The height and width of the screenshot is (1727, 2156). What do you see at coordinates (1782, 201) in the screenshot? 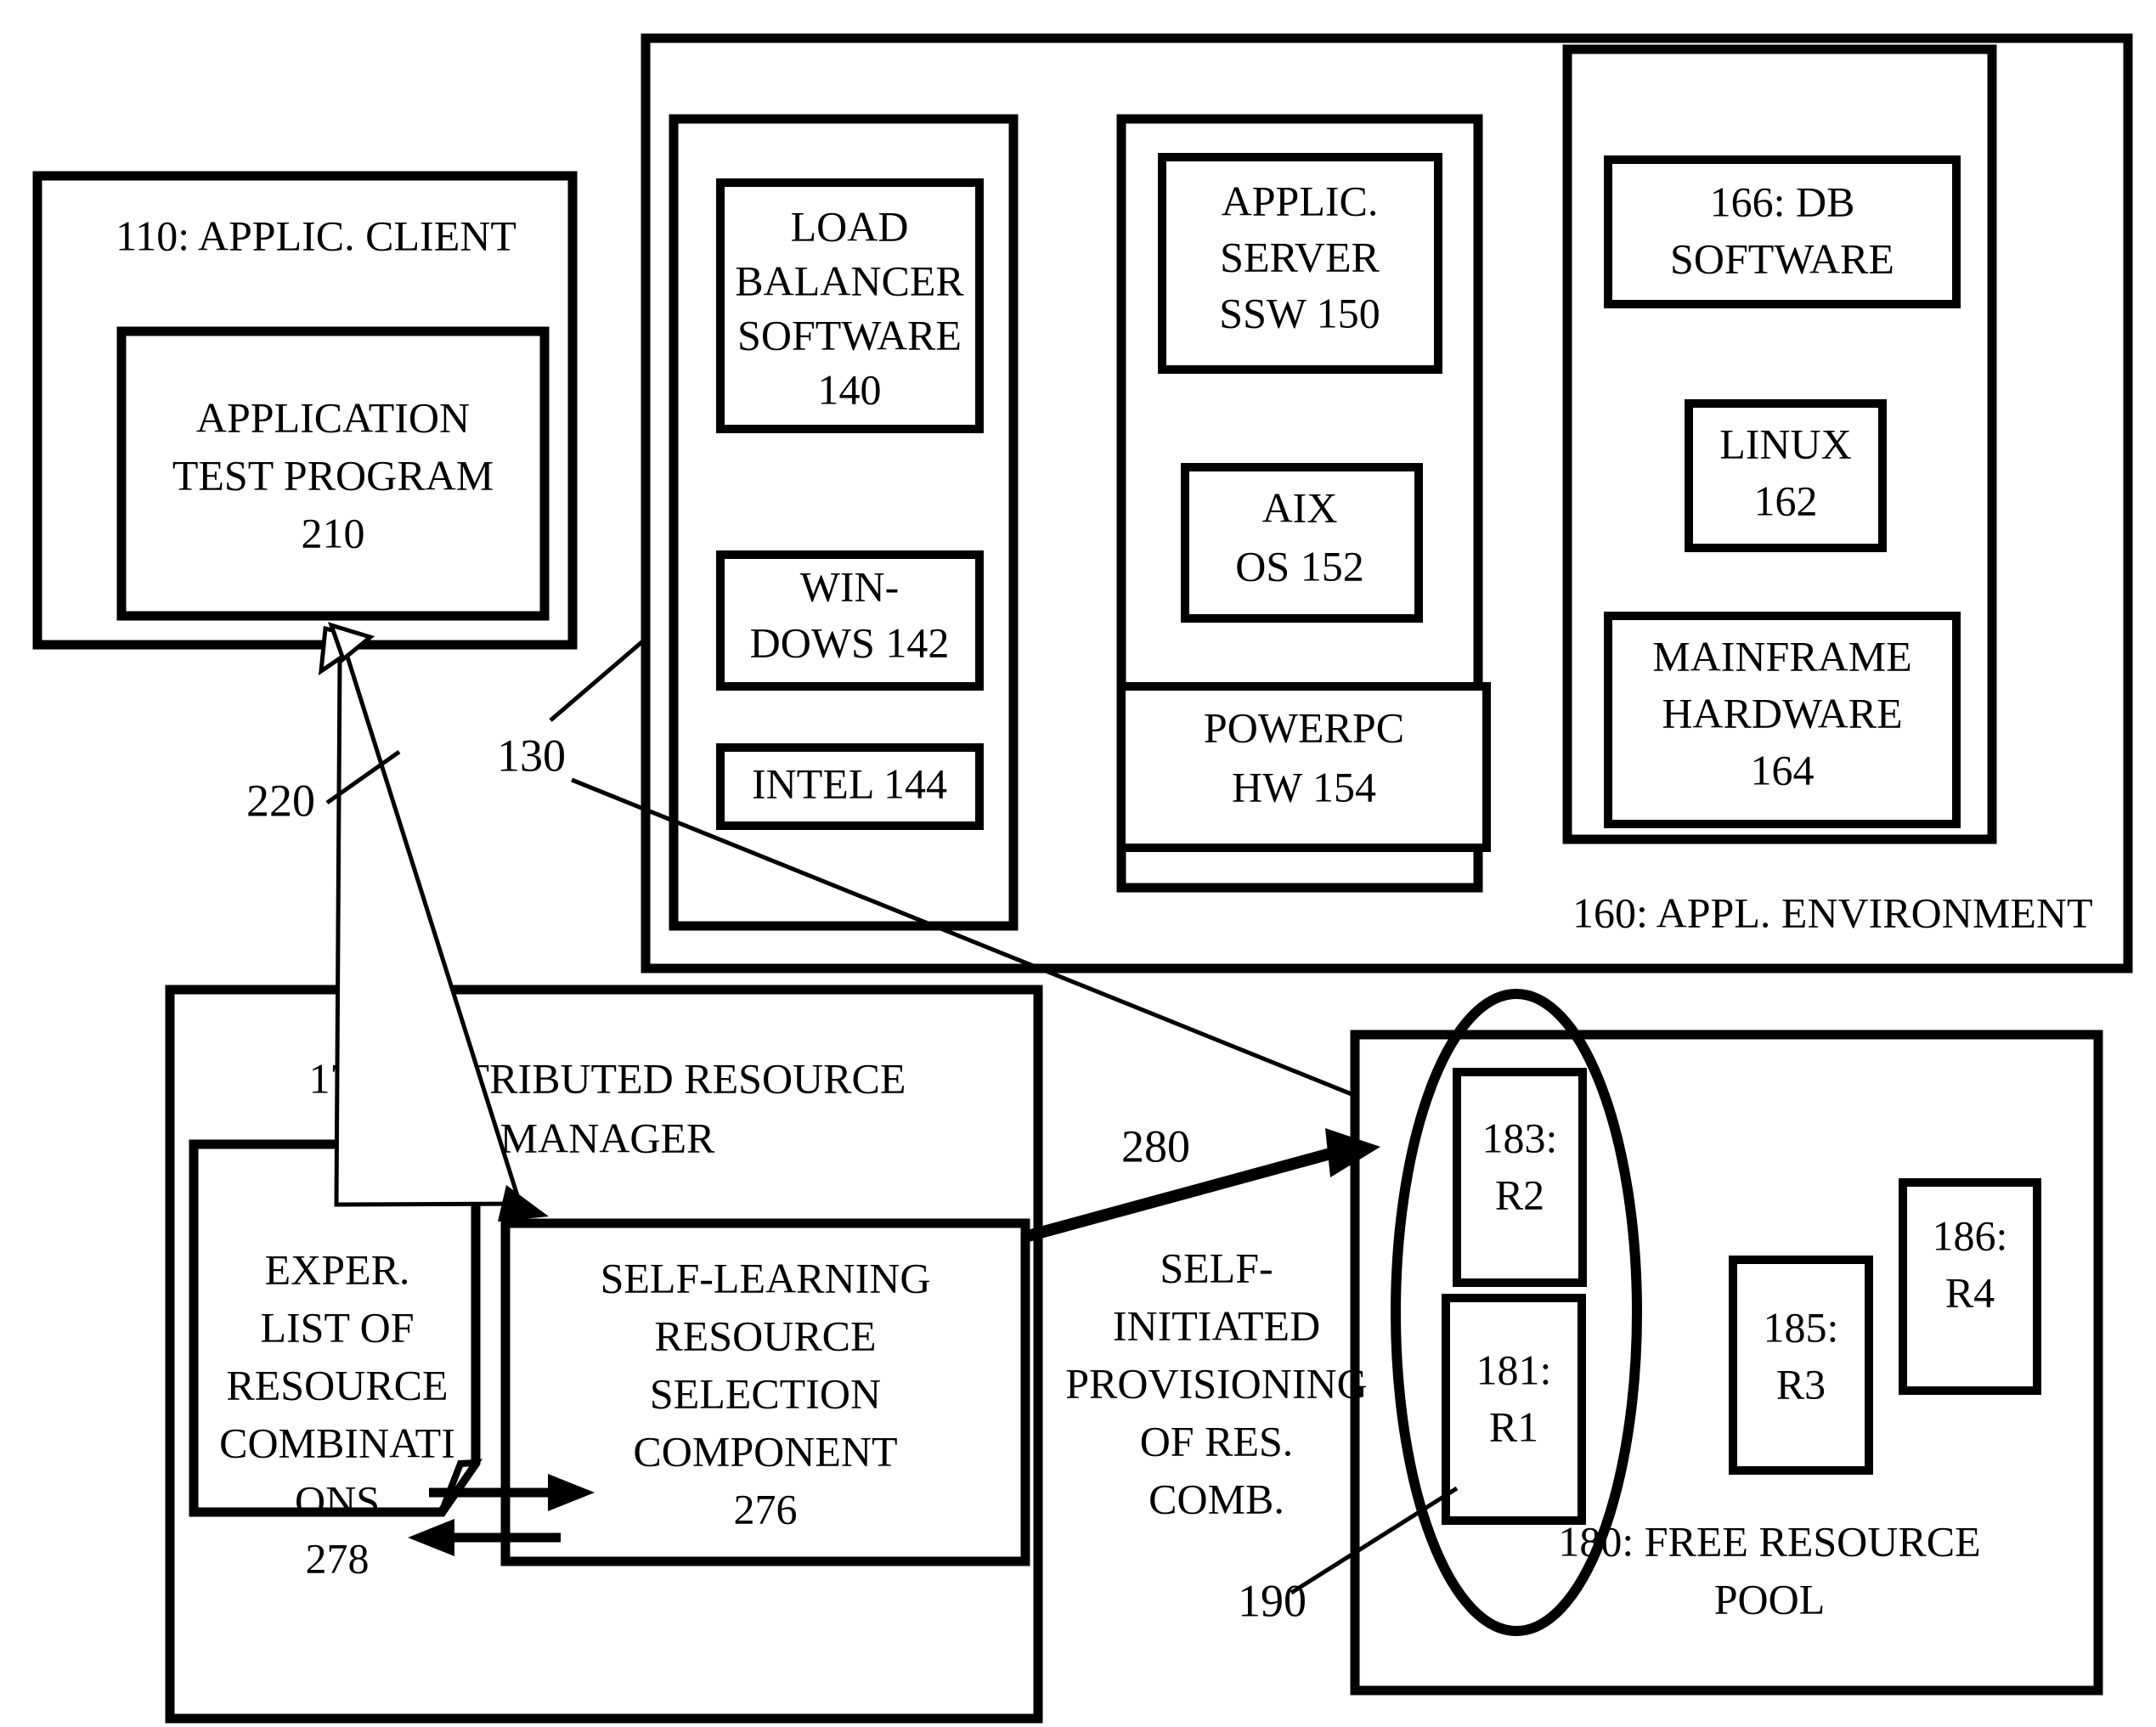
I see `box-db-software-166-line-1: 166: DB` at bounding box center [1782, 201].